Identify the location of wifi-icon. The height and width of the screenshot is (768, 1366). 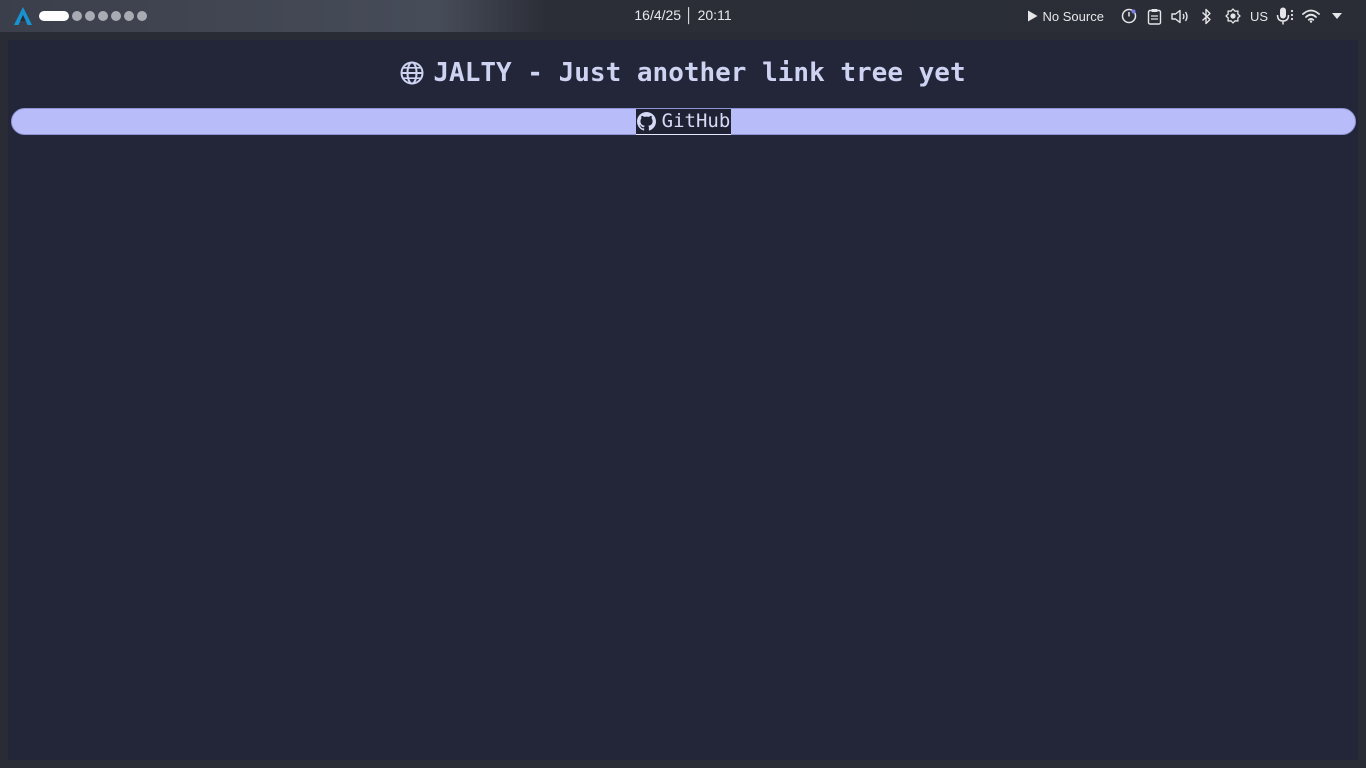
(1311, 16).